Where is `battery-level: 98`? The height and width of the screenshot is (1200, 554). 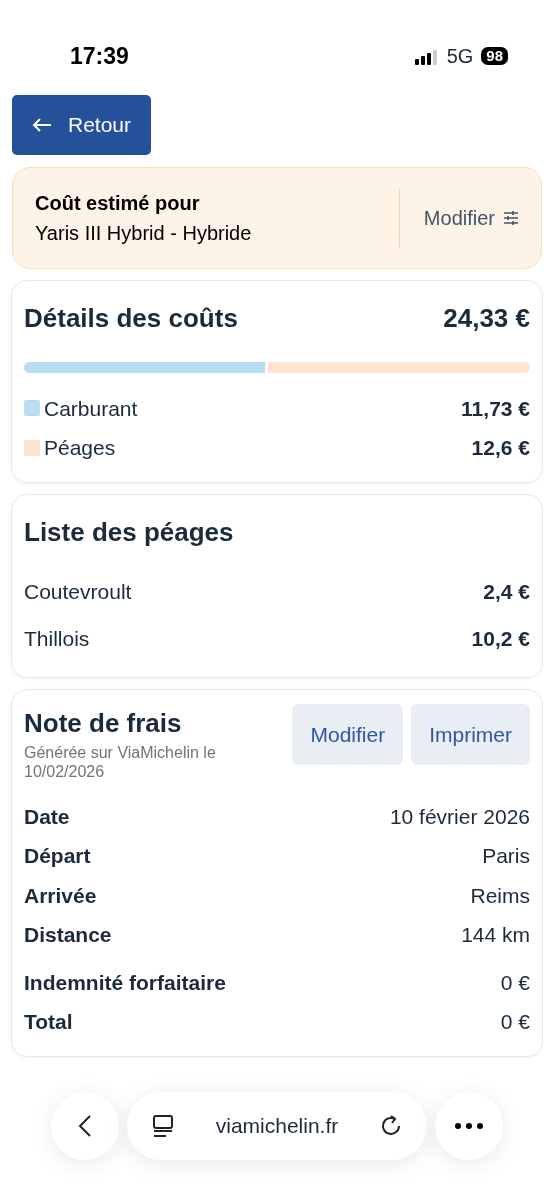 battery-level: 98 is located at coordinates (494, 56).